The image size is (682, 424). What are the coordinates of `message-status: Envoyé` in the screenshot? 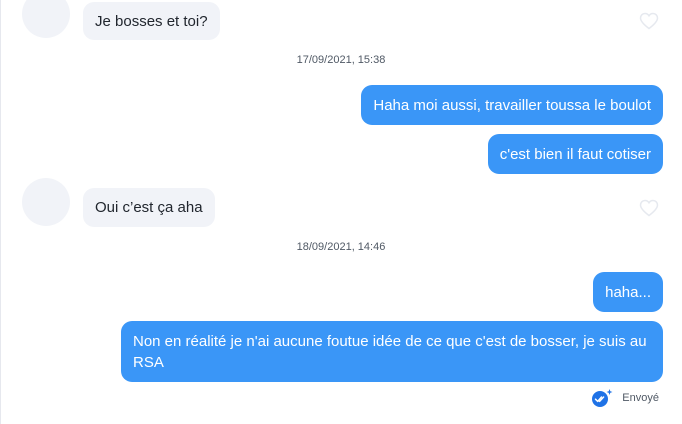 It's located at (624, 398).